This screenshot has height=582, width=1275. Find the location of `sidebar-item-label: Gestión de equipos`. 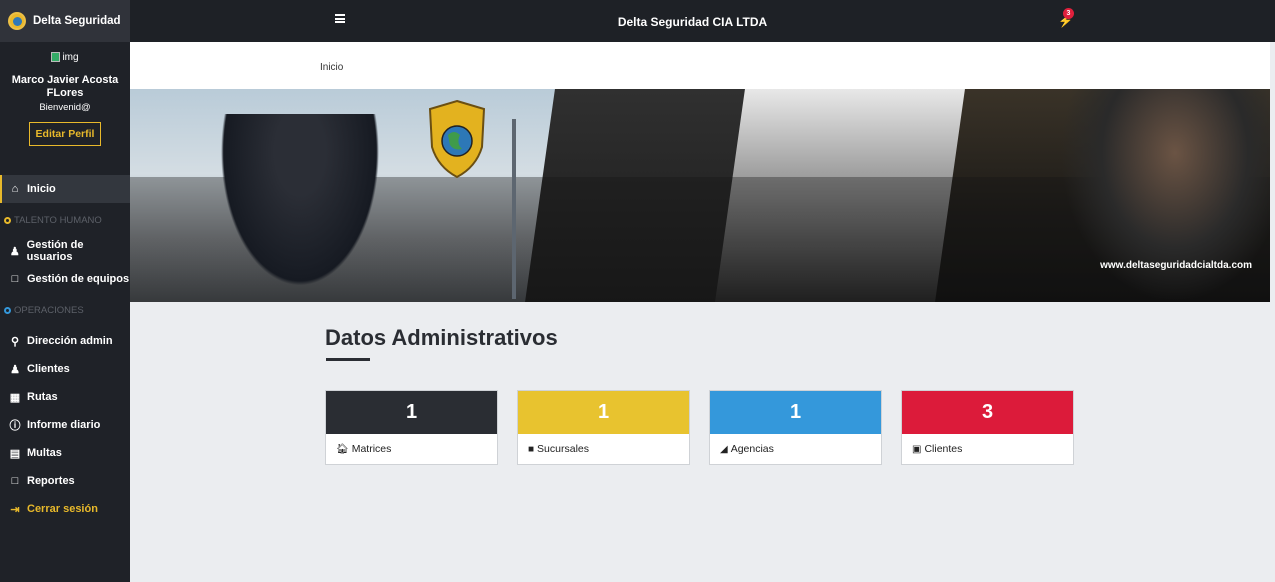

sidebar-item-label: Gestión de equipos is located at coordinates (78, 279).